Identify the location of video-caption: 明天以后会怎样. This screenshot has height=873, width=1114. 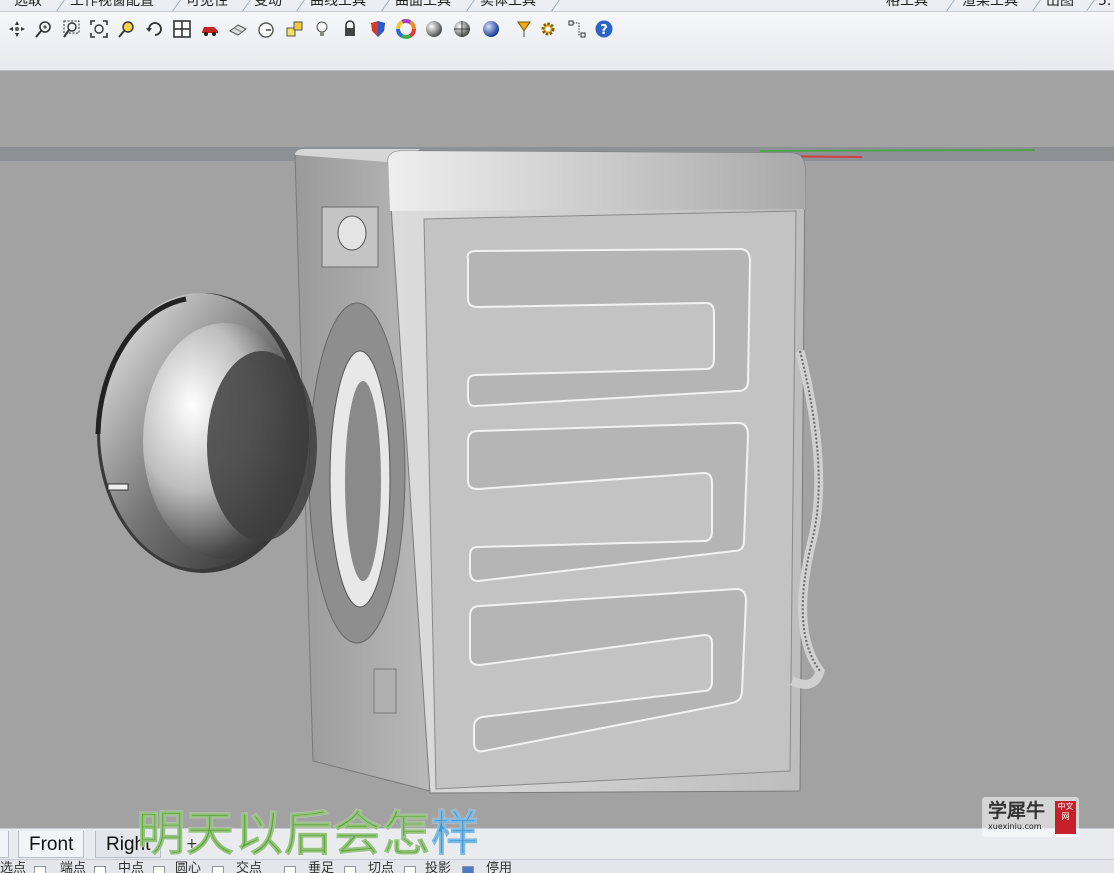
(308, 834).